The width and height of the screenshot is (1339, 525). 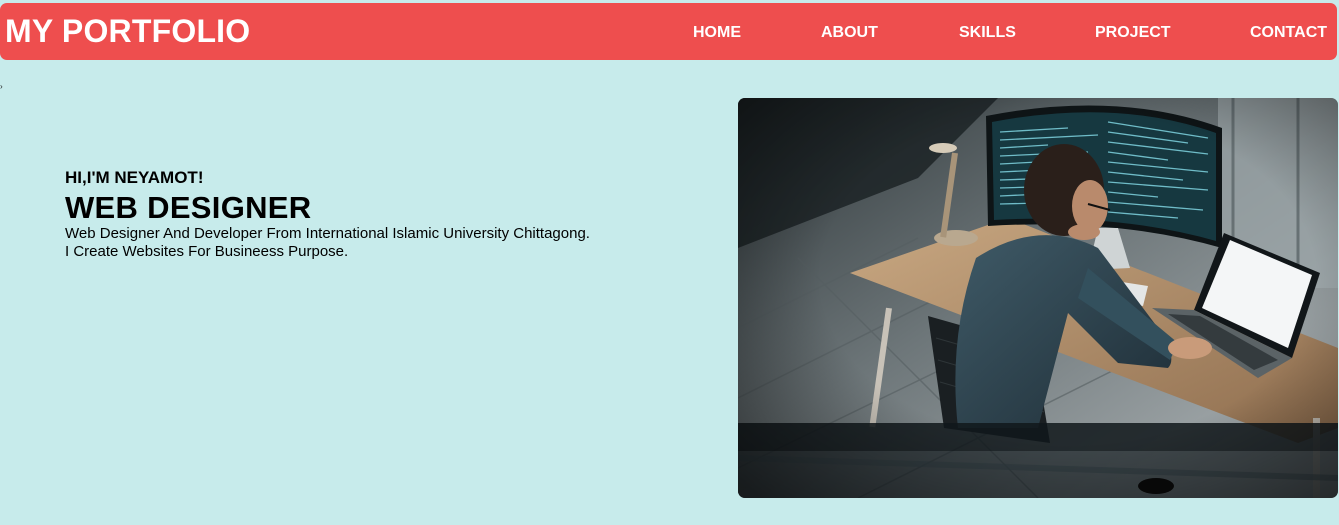 What do you see at coordinates (849, 33) in the screenshot?
I see `nav-link-about: ABOUT` at bounding box center [849, 33].